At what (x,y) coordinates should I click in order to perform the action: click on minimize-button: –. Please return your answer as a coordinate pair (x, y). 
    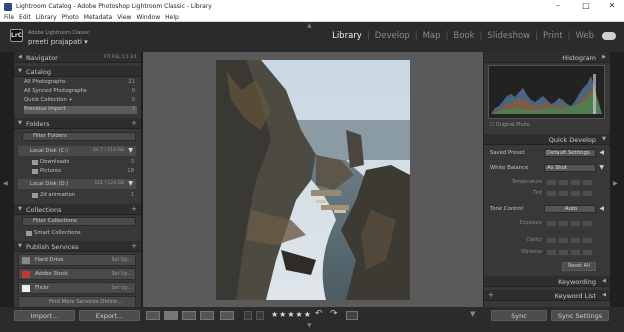
    Looking at the image, I should click on (558, 6).